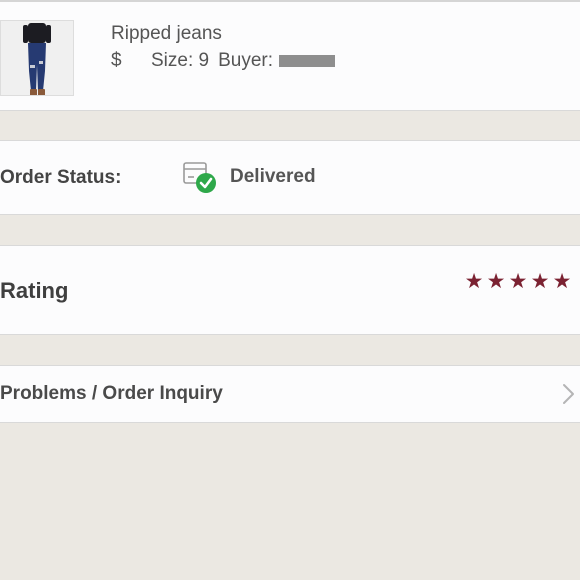  I want to click on order-status-value: Delivered, so click(273, 176).